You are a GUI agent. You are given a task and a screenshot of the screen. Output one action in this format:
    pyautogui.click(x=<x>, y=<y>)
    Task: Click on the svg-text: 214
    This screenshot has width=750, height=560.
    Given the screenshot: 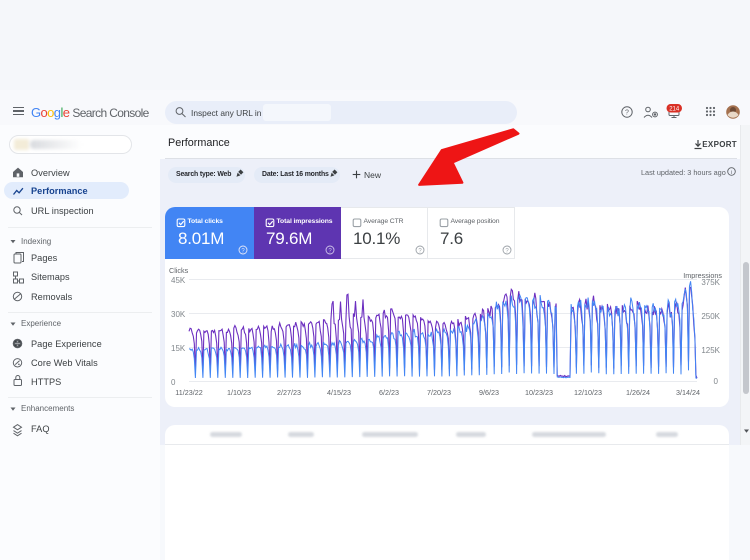 What is the action you would take?
    pyautogui.click(x=674, y=110)
    